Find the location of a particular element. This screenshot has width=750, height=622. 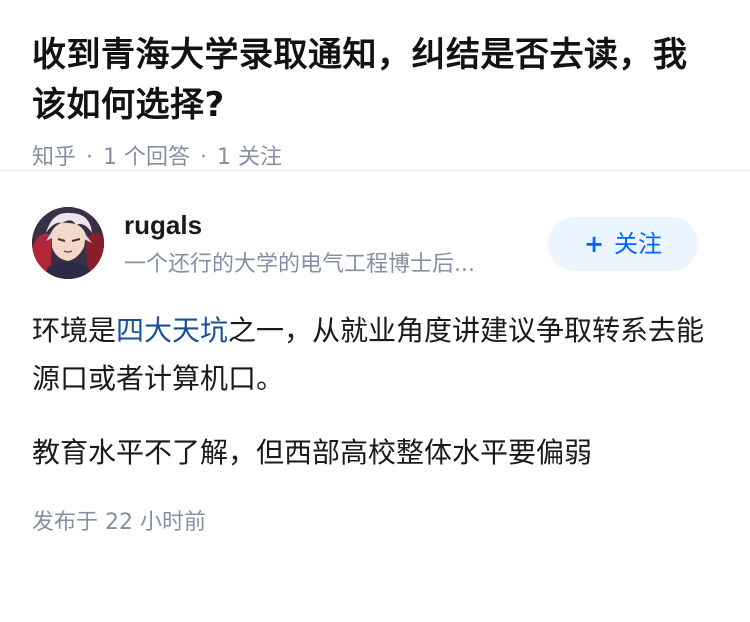

topic-link: 四大天坑 is located at coordinates (172, 330).